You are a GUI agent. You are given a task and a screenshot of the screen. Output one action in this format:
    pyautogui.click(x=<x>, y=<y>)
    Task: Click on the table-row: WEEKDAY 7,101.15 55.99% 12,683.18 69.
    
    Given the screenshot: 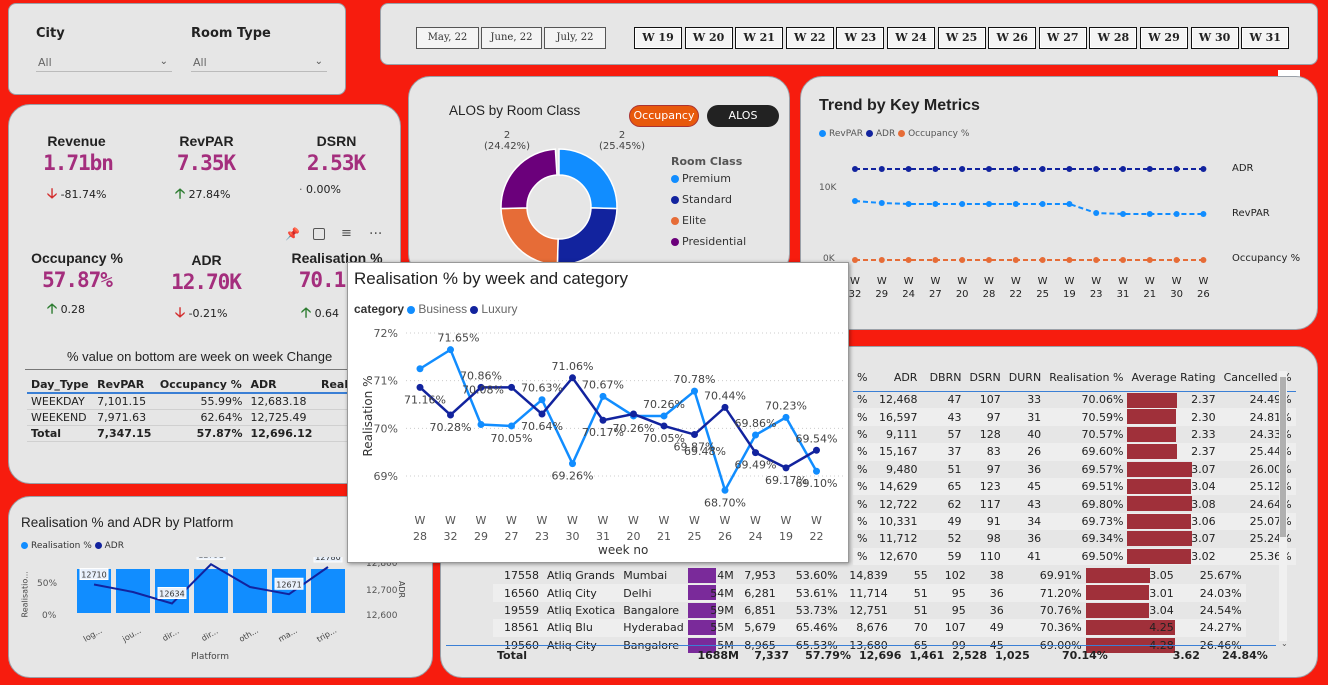 What is the action you would take?
    pyautogui.click(x=207, y=401)
    